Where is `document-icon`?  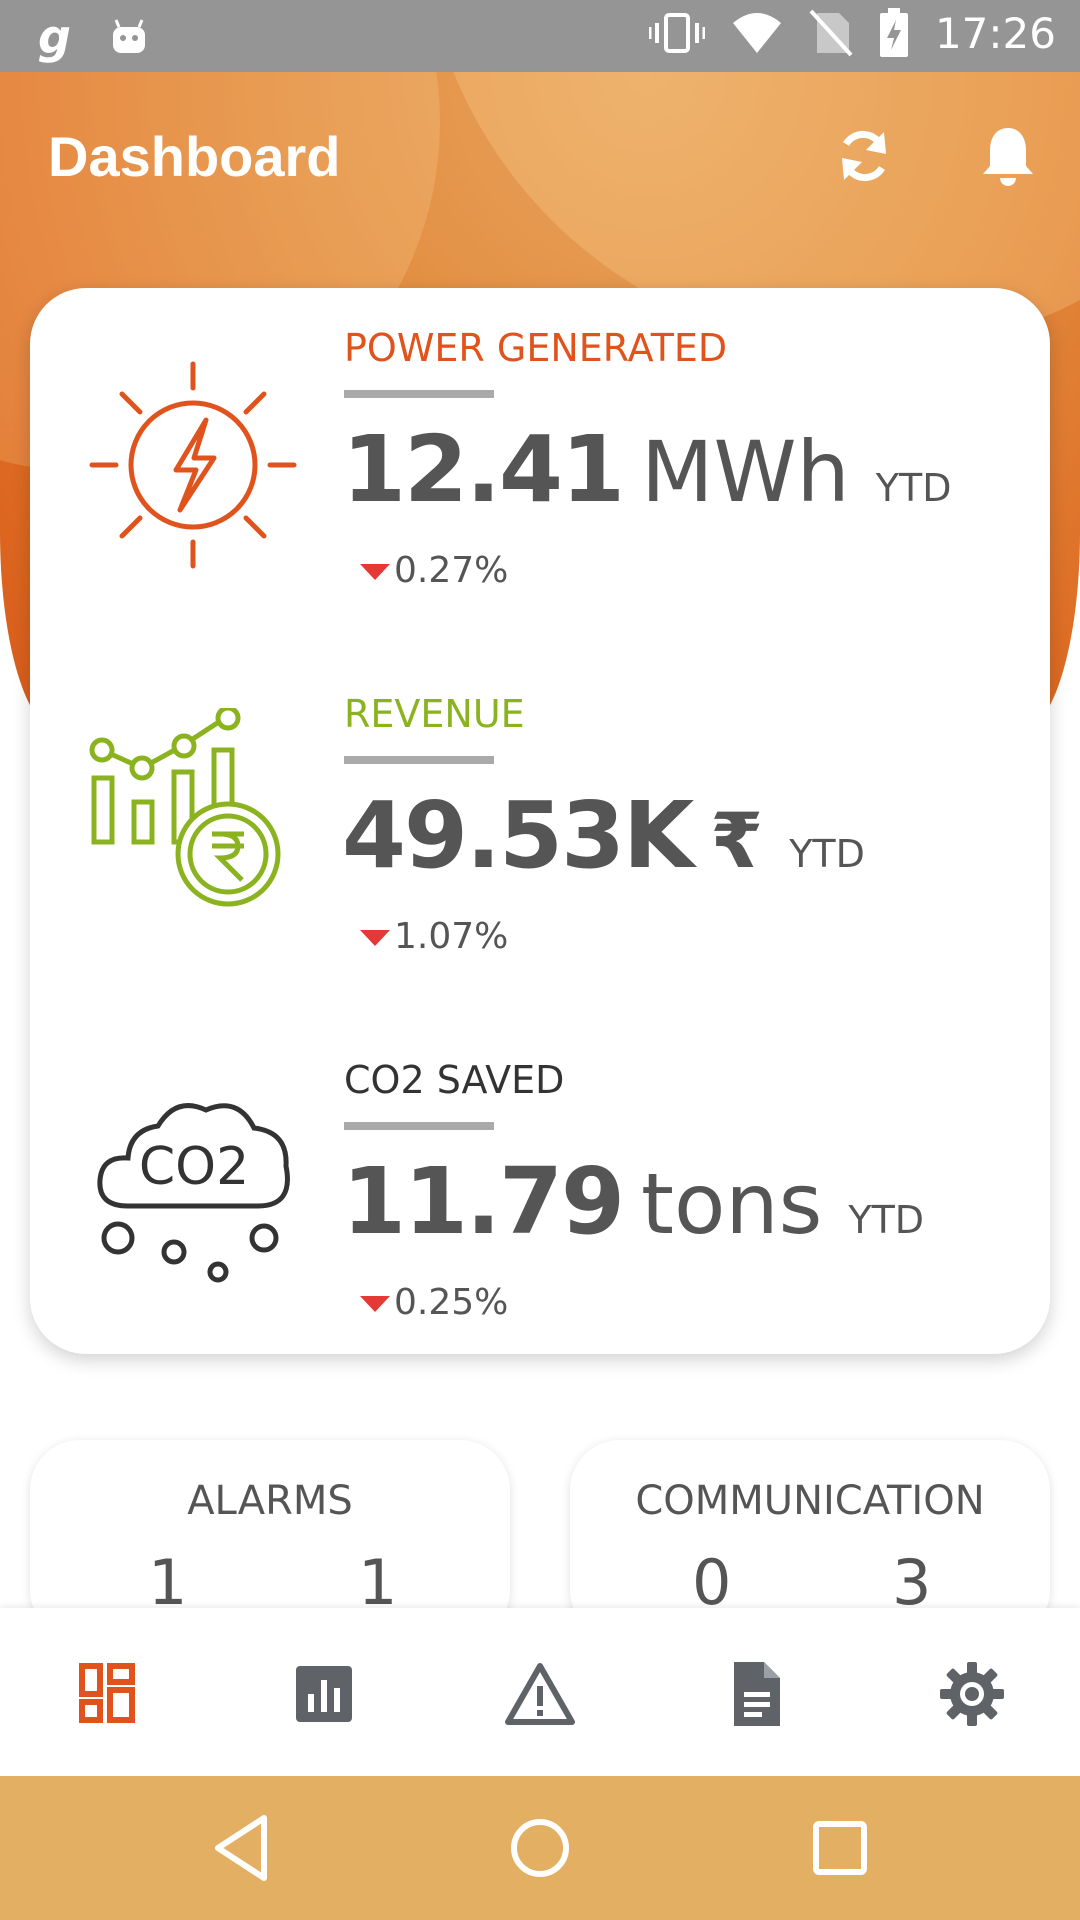
document-icon is located at coordinates (757, 1694).